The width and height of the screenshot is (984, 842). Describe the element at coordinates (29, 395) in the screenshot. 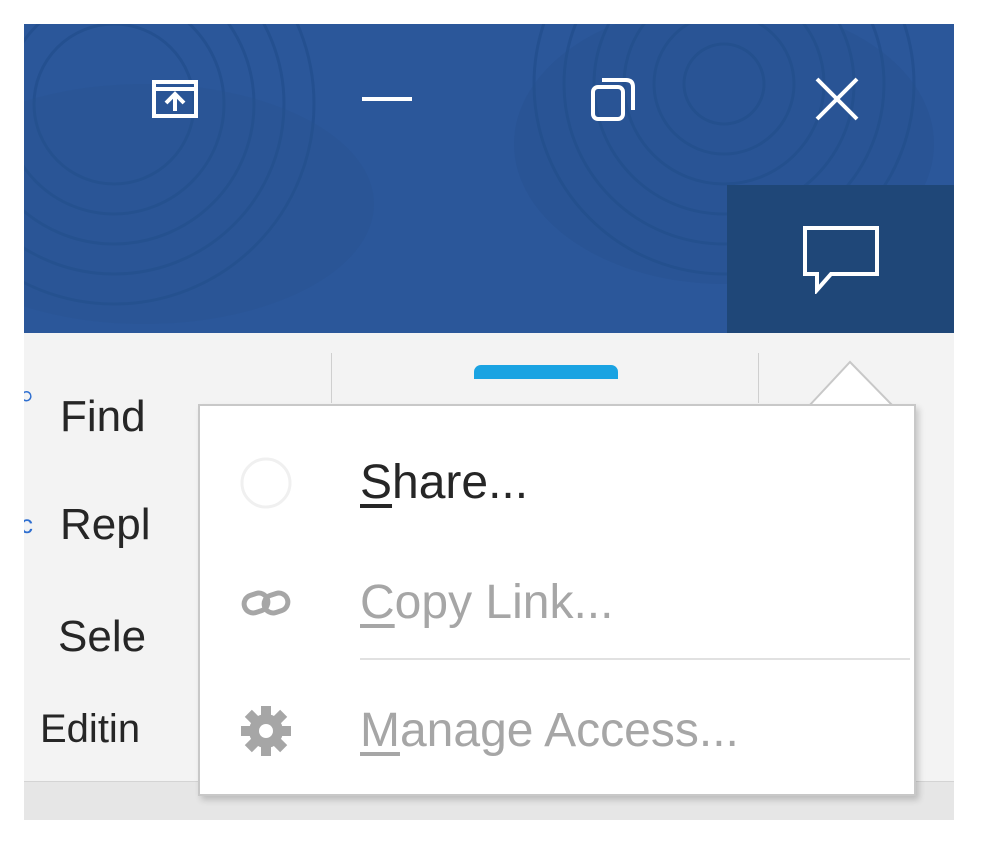

I see `find-icon: ⌕` at that location.